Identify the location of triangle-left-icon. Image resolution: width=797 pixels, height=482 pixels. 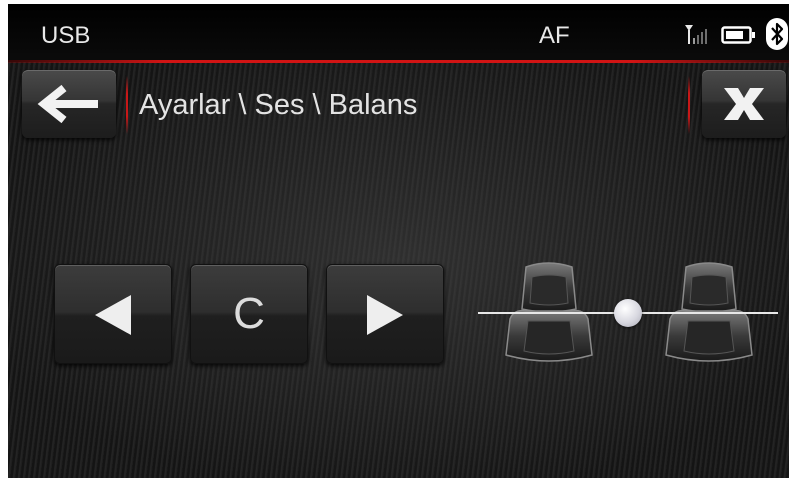
(113, 315).